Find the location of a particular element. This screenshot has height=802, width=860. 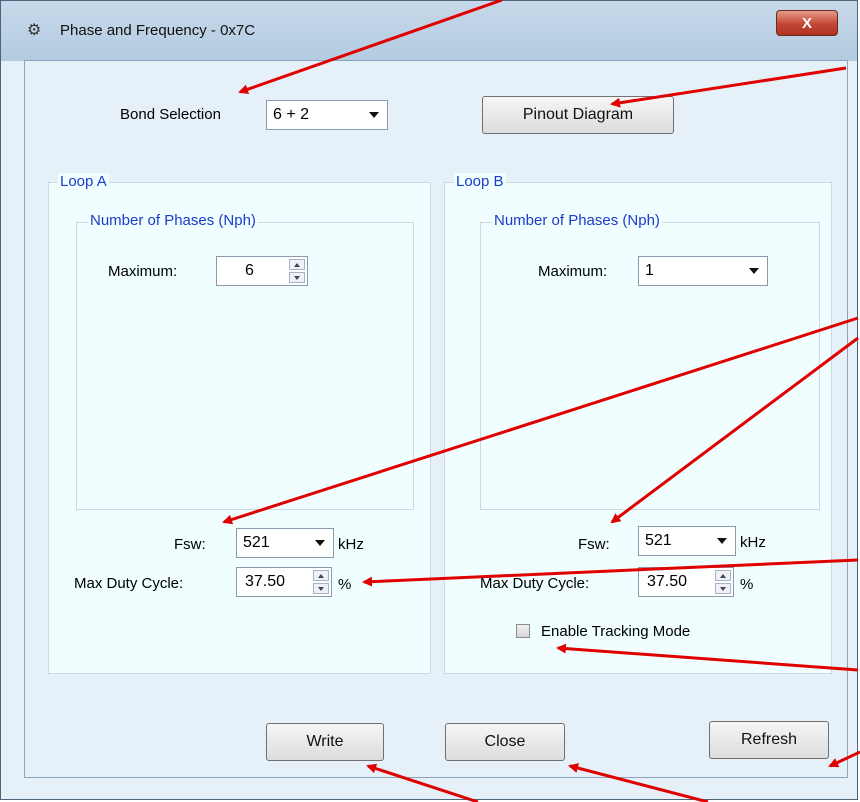

loop-a-title: Loop A is located at coordinates (83, 181).